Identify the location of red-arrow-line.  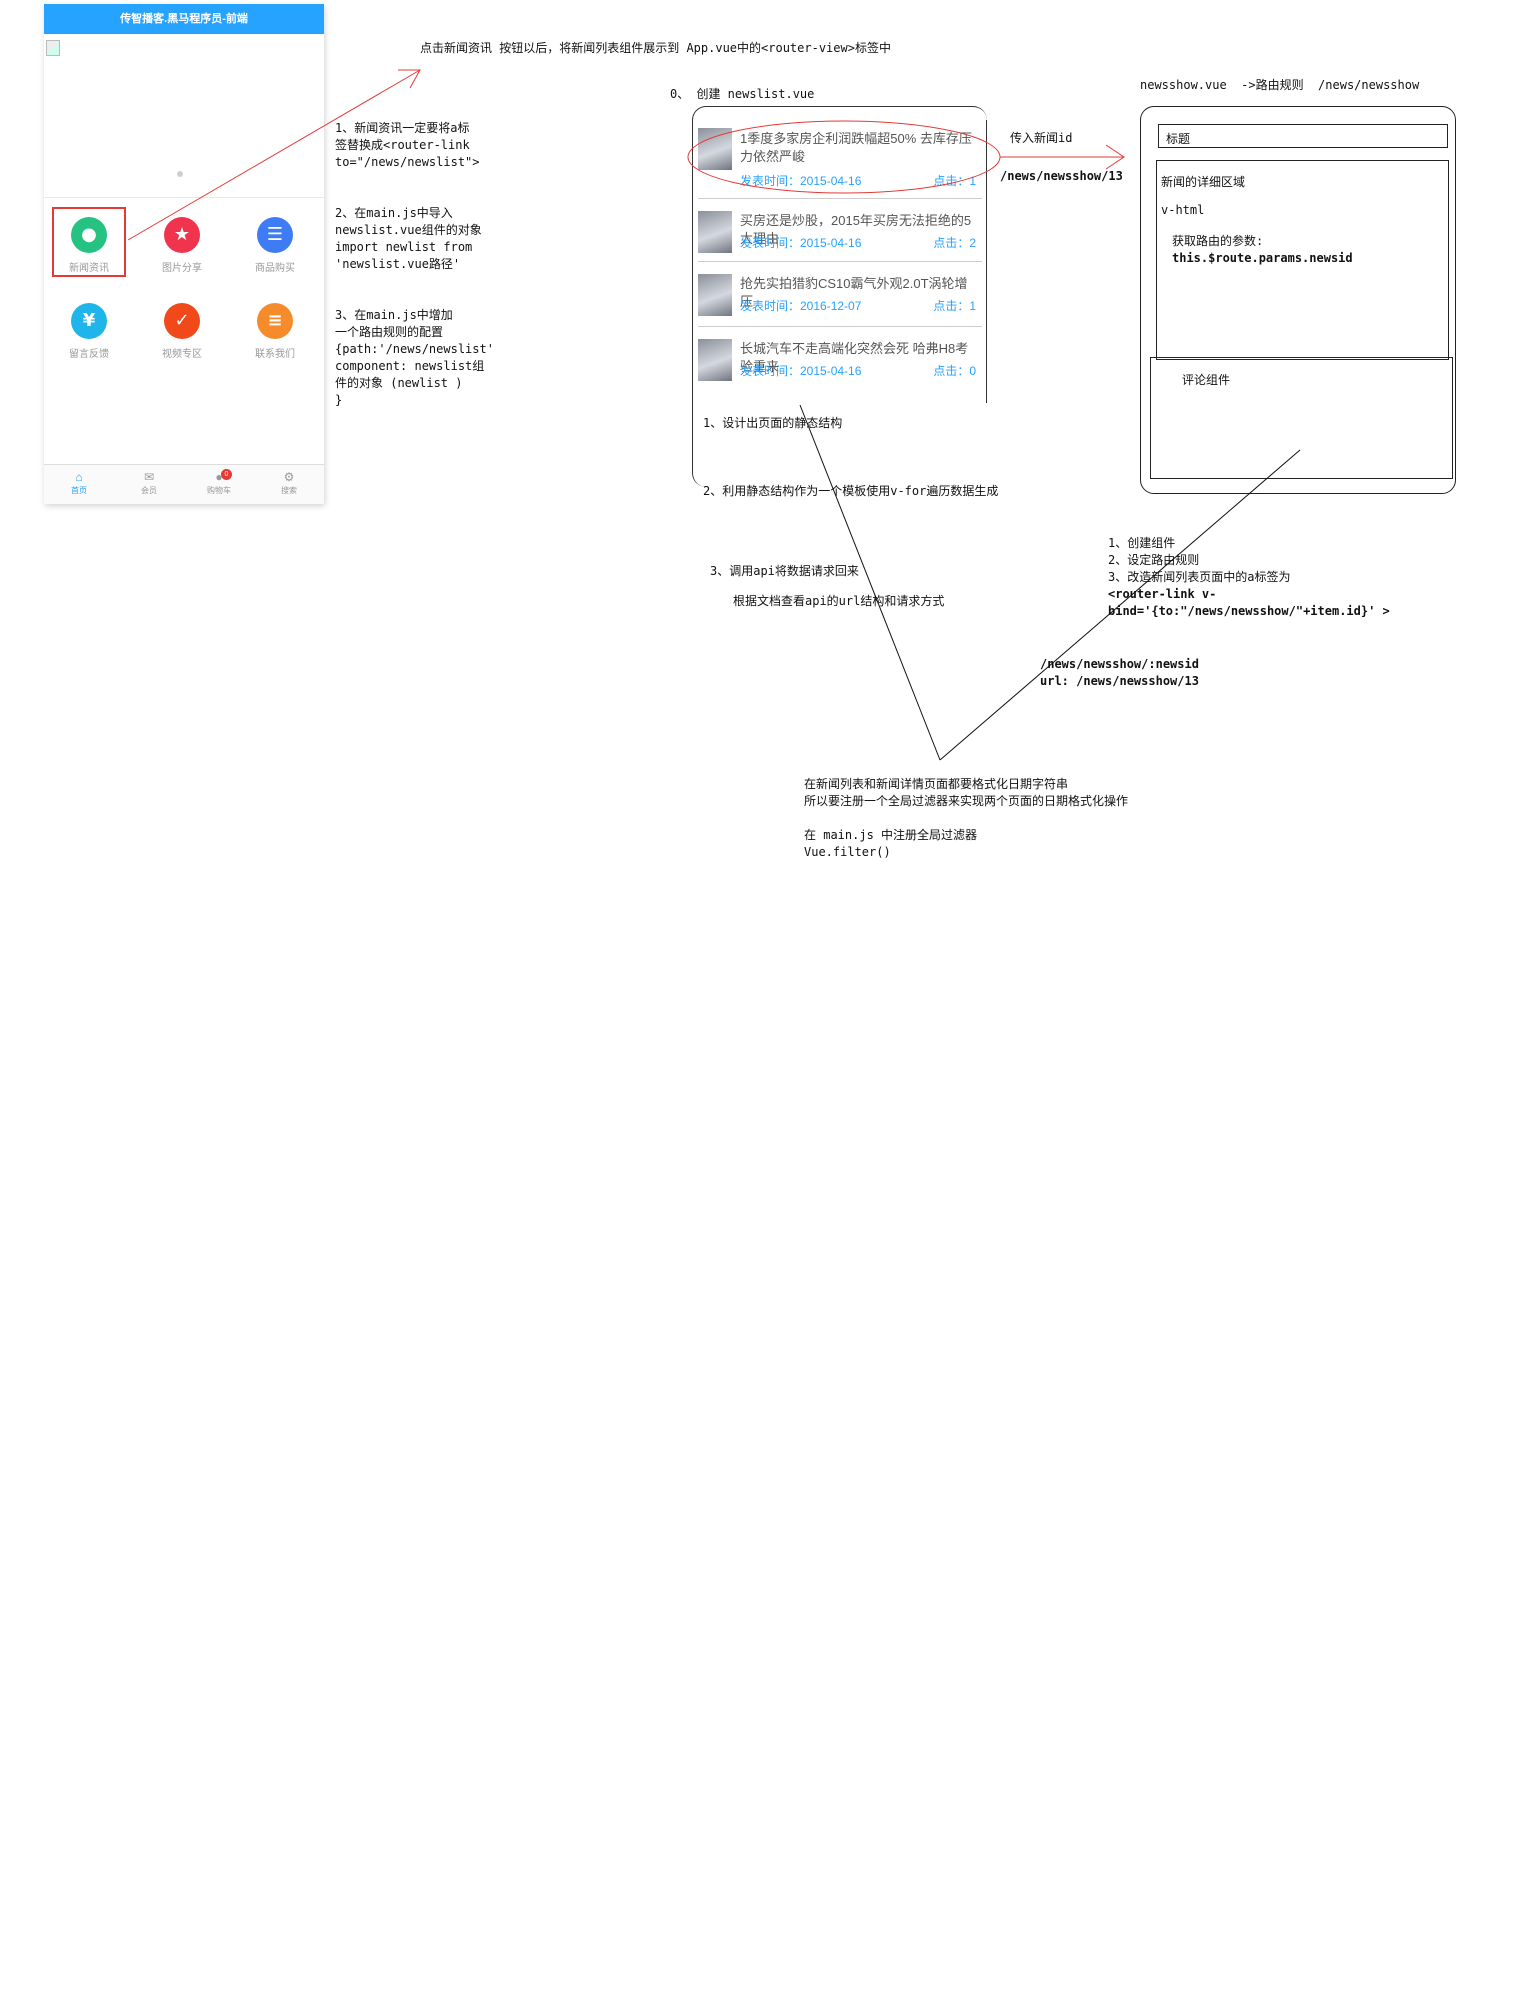
(274, 155).